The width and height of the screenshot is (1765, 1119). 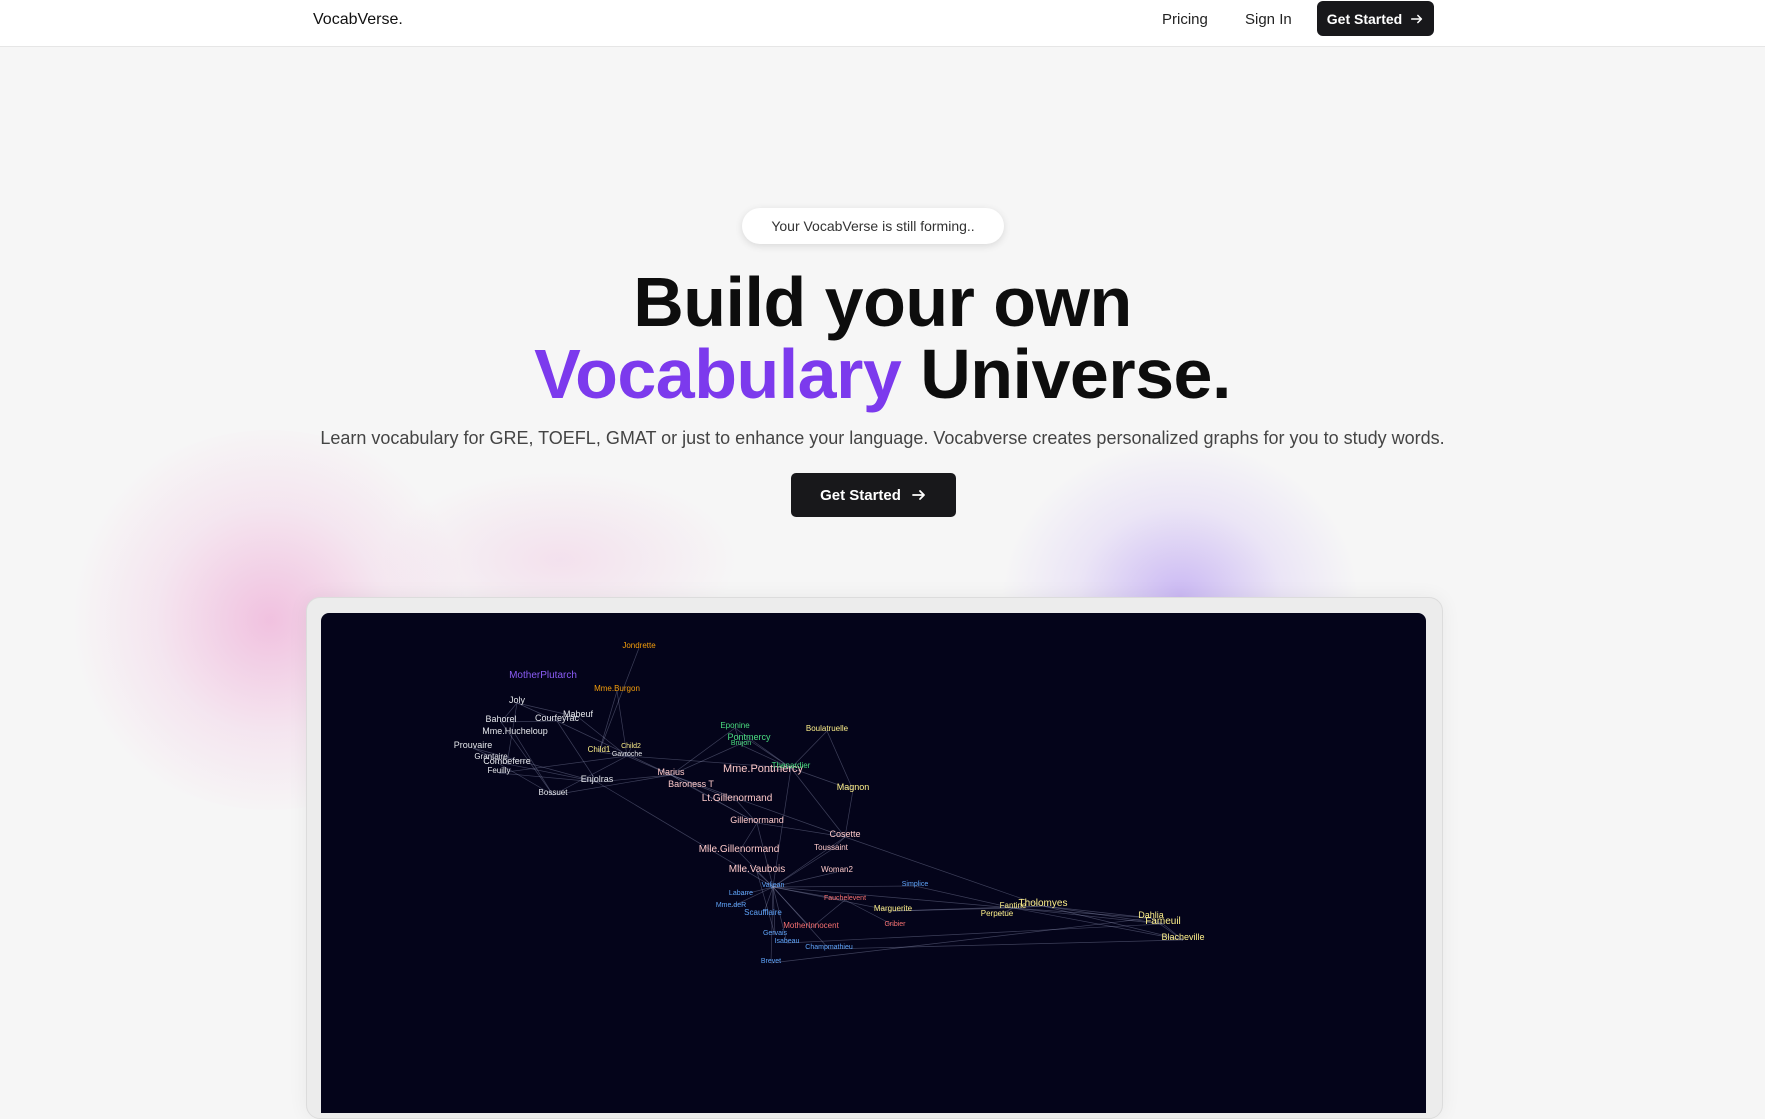 What do you see at coordinates (860, 495) in the screenshot?
I see `hero-get-started-label: Get Started` at bounding box center [860, 495].